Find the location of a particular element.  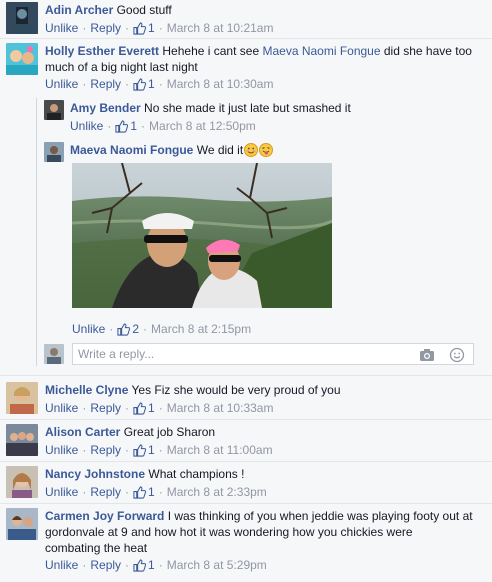

like-count: 2 is located at coordinates (135, 329).